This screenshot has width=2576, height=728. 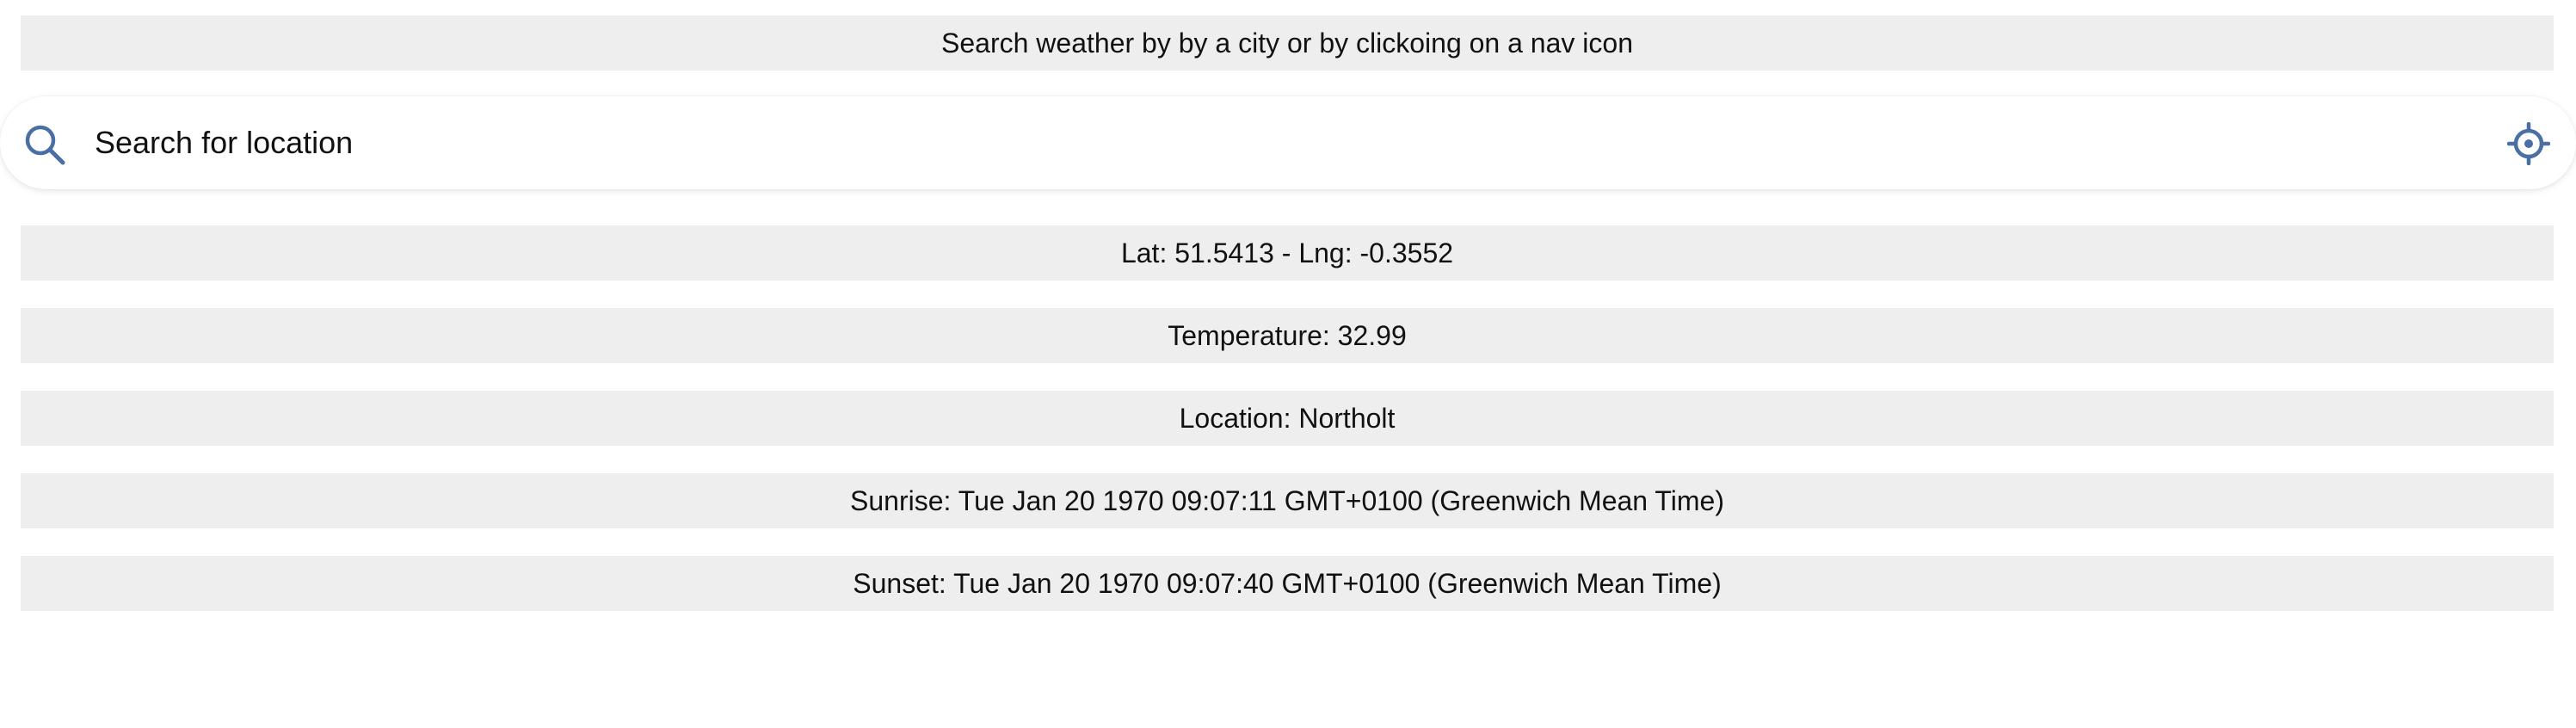 What do you see at coordinates (1288, 336) in the screenshot?
I see `temperature-display: Temperature: 32.99` at bounding box center [1288, 336].